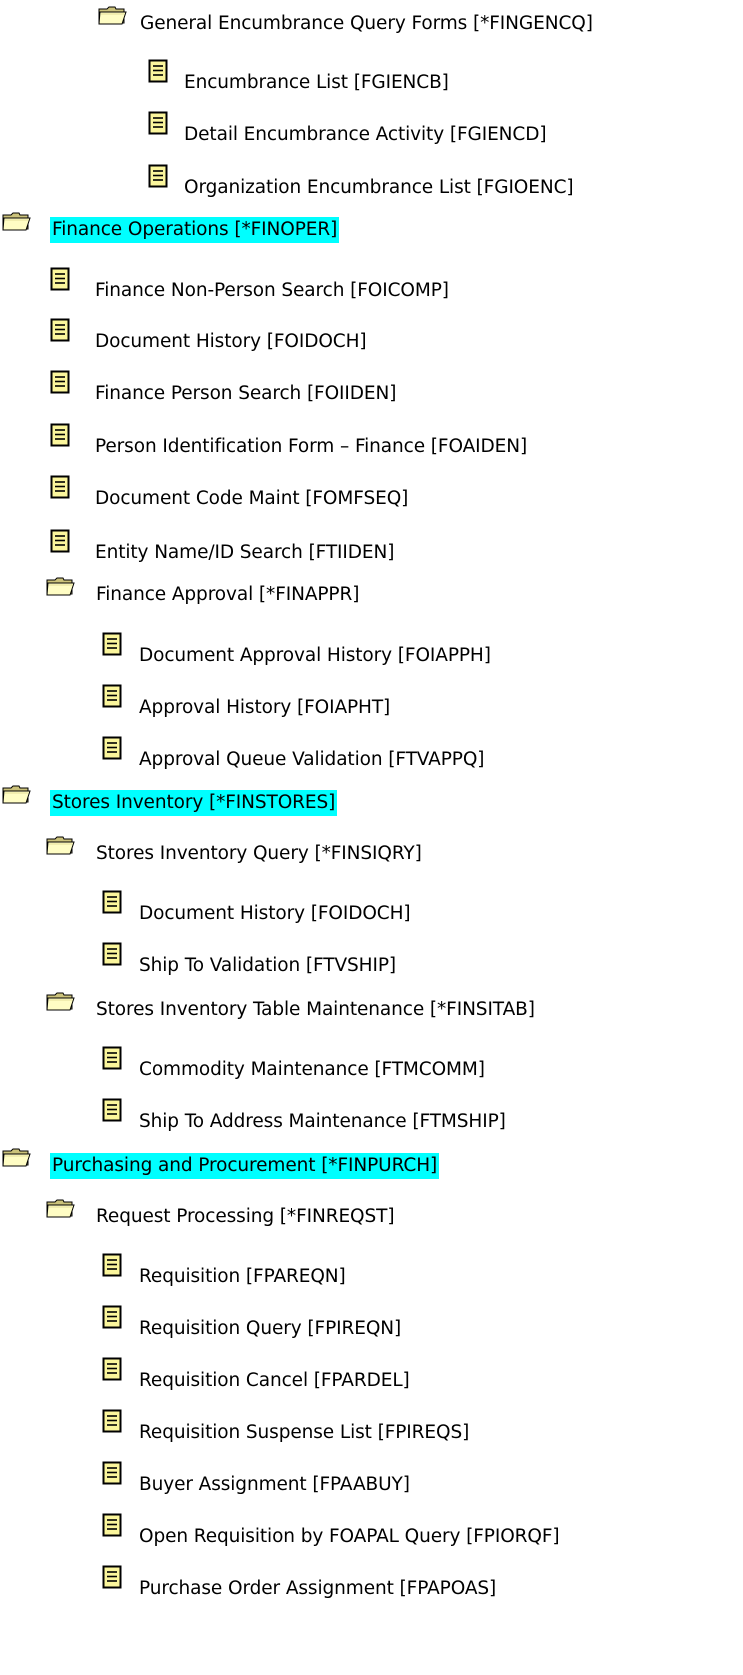  Describe the element at coordinates (242, 1276) in the screenshot. I see `tree-item-label: Requisition [FPAREQN]` at that location.